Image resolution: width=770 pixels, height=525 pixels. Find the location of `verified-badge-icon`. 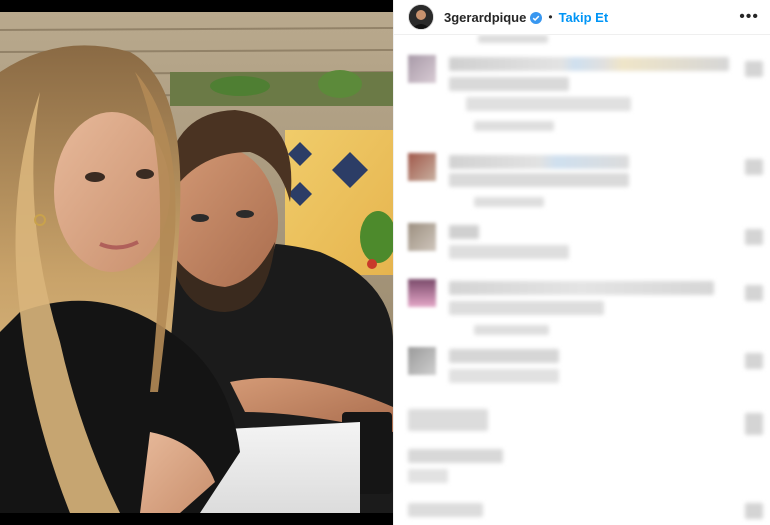

verified-badge-icon is located at coordinates (536, 17).